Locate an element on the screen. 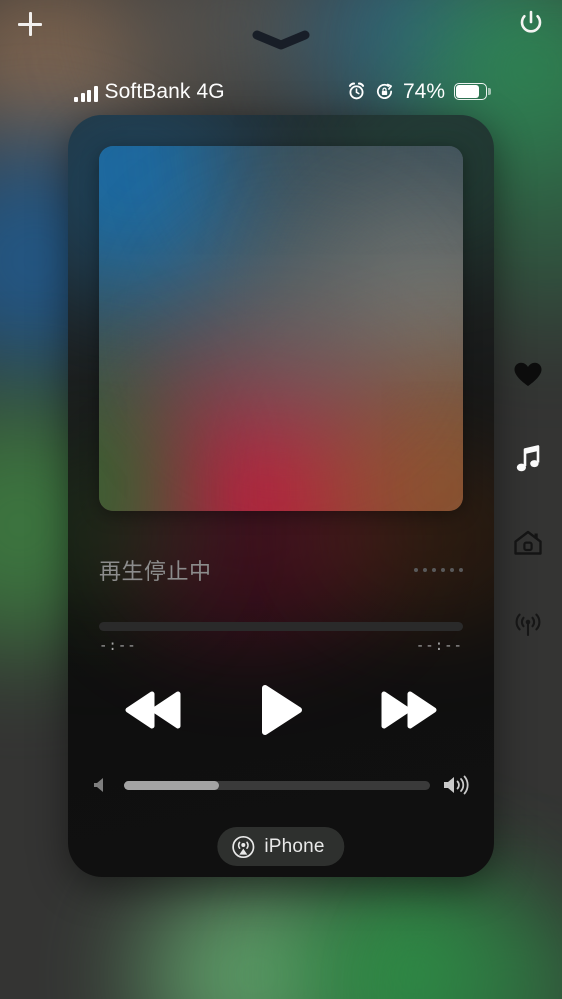 This screenshot has height=999, width=562. volume-slider is located at coordinates (277, 785).